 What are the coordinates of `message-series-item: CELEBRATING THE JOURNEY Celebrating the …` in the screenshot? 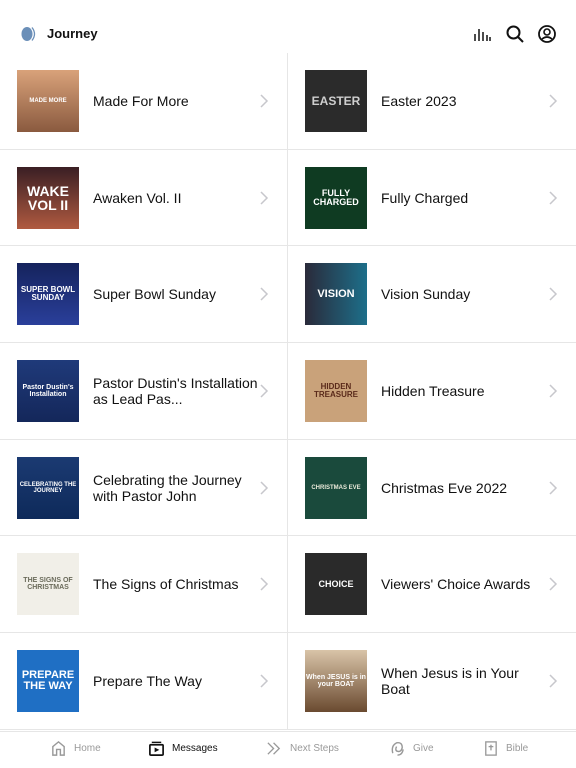 It's located at (144, 488).